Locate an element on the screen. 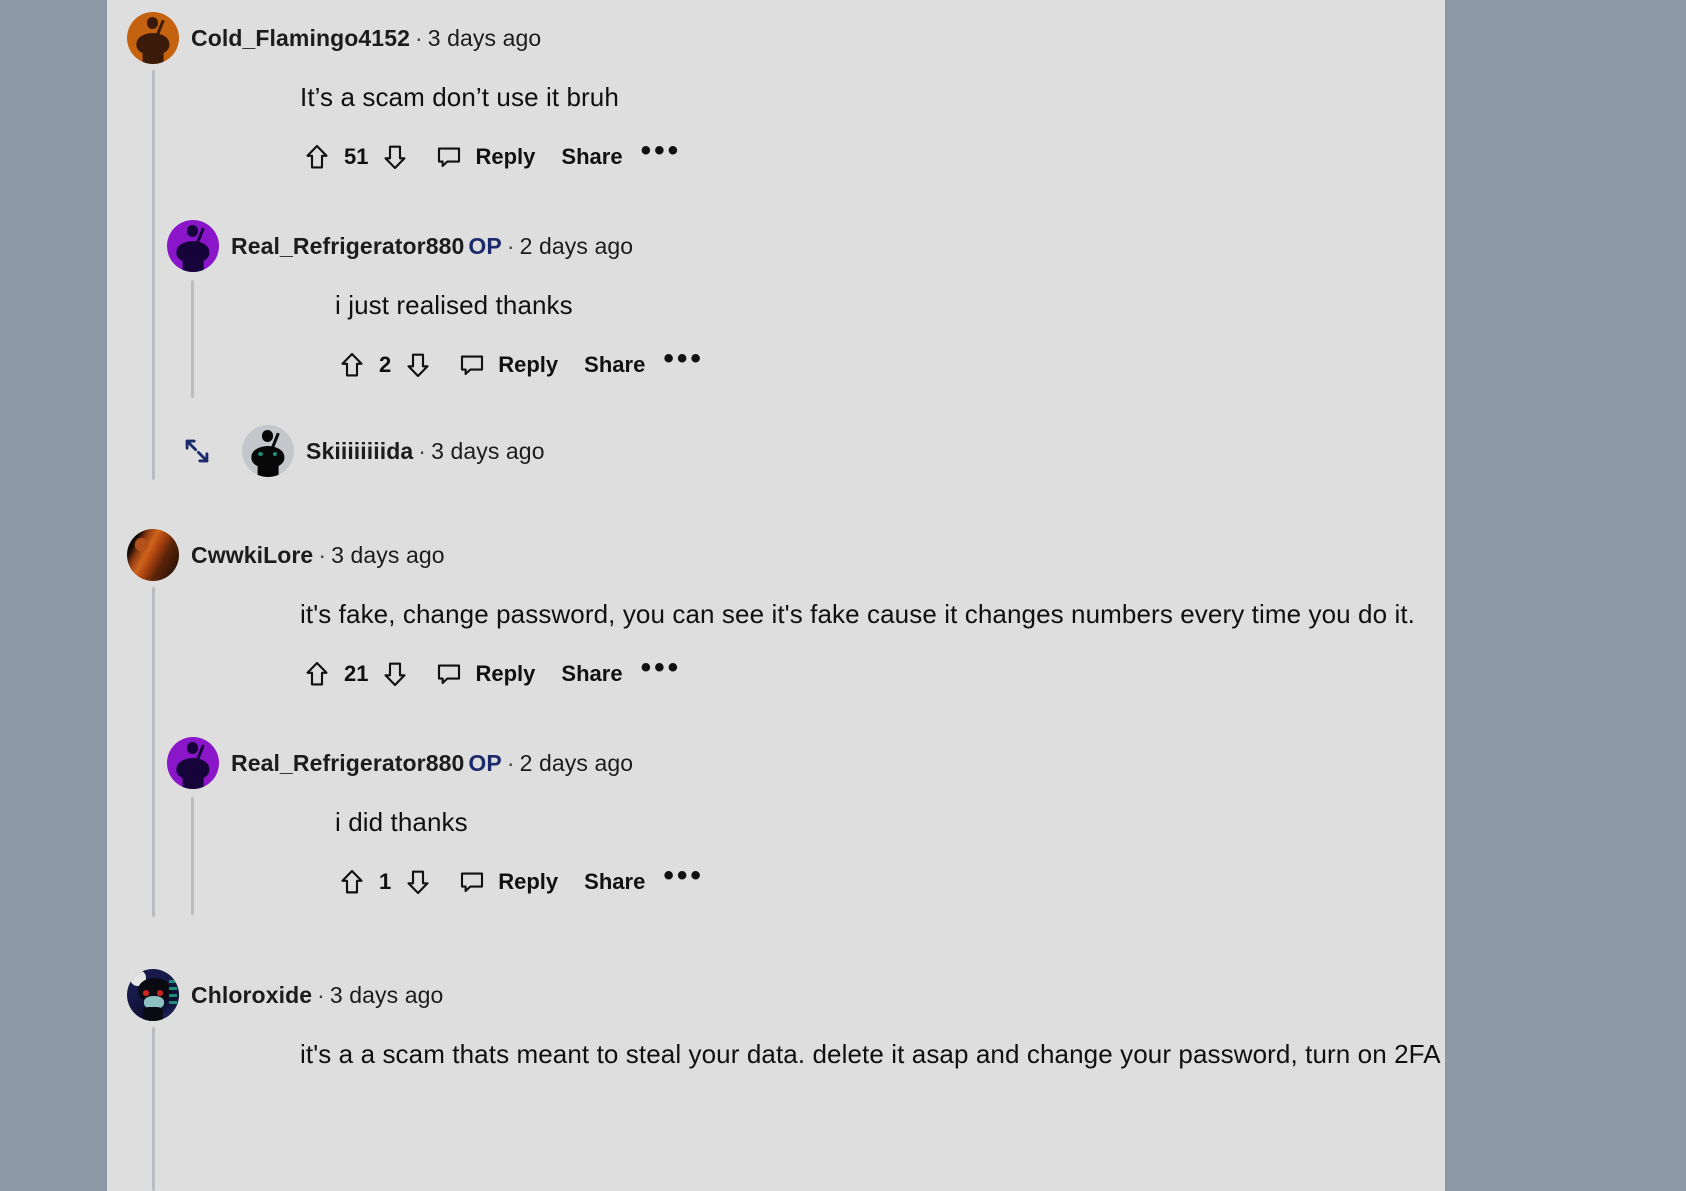 This screenshot has width=1686, height=1191. comment-body: i just realised thanks is located at coordinates (454, 305).